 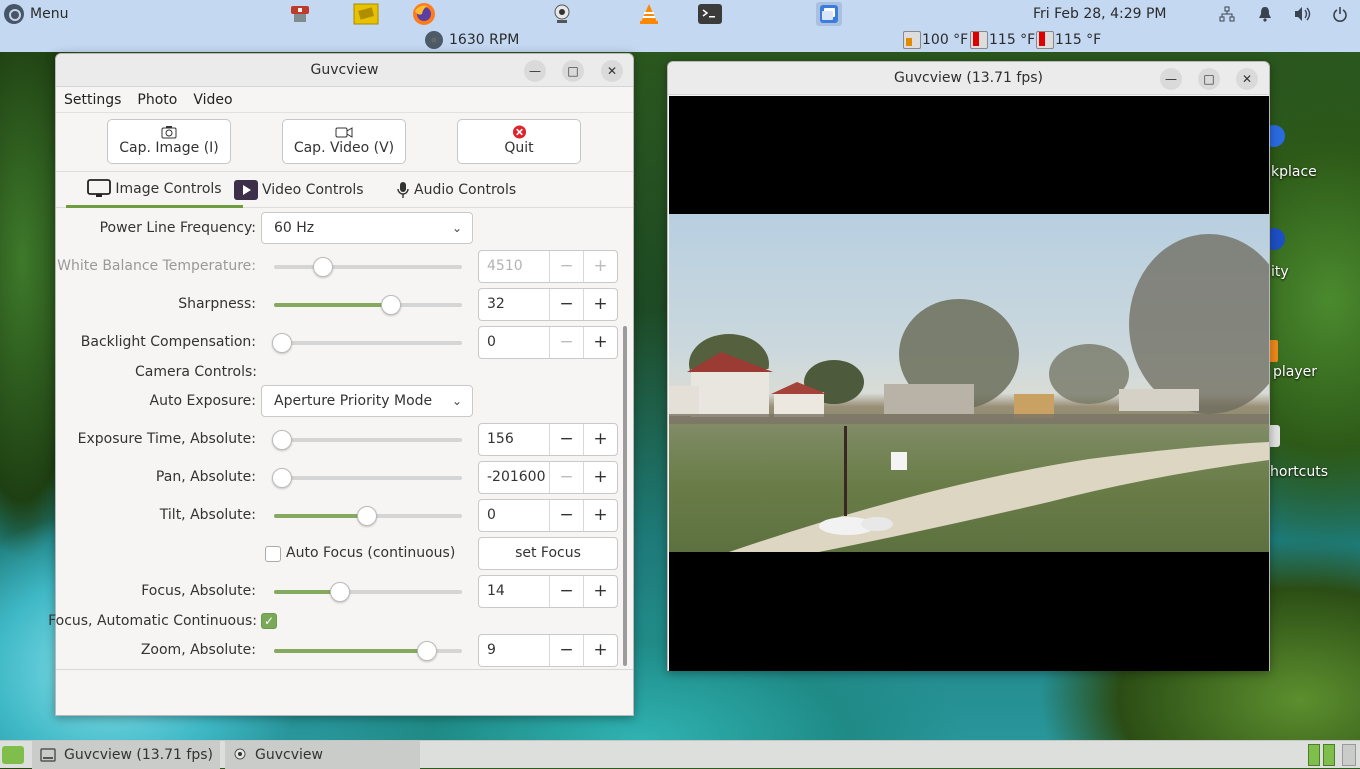 What do you see at coordinates (519, 148) in the screenshot?
I see `quit-label: Quit` at bounding box center [519, 148].